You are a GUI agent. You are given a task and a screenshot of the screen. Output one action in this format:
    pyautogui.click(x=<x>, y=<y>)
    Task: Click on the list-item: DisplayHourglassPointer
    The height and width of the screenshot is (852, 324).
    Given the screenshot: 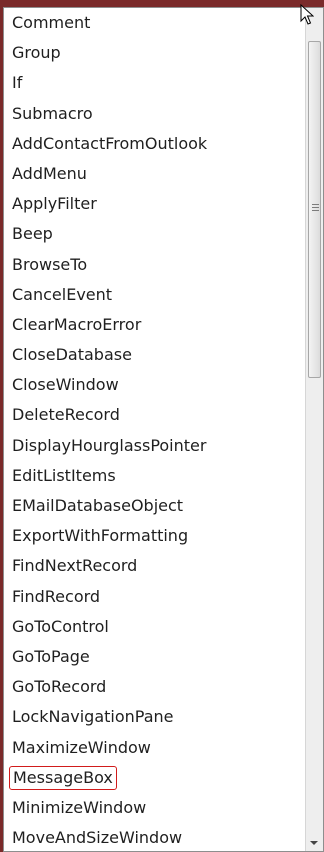 What is the action you would take?
    pyautogui.click(x=154, y=446)
    